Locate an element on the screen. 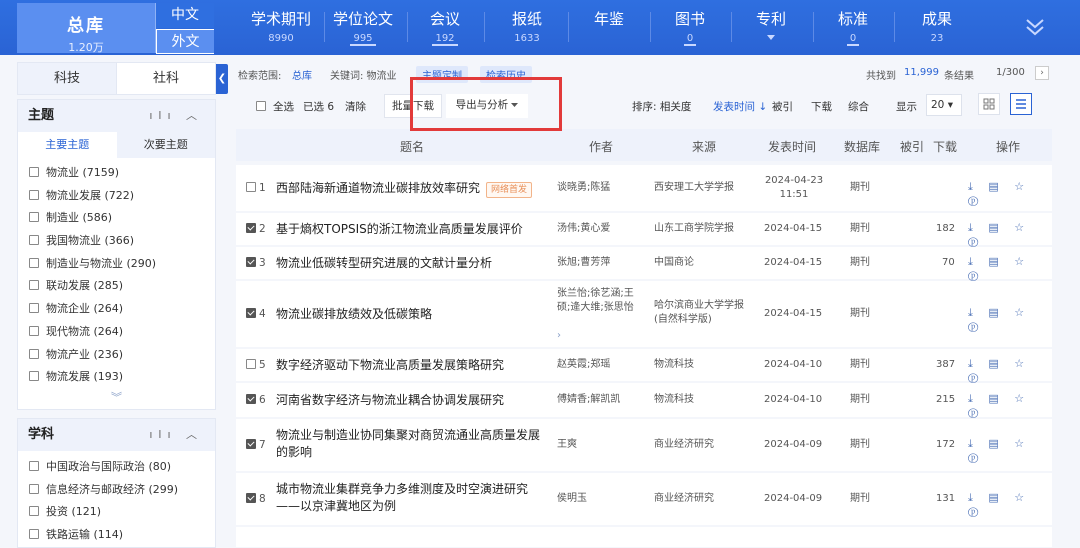 Image resolution: width=1080 pixels, height=548 pixels. clear-button: 清除 is located at coordinates (355, 106).